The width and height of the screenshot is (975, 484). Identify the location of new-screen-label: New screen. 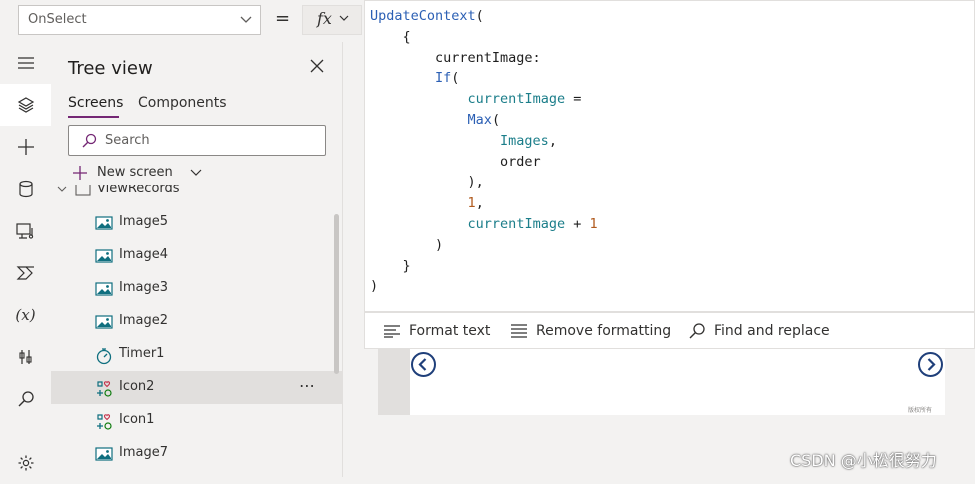
(135, 172).